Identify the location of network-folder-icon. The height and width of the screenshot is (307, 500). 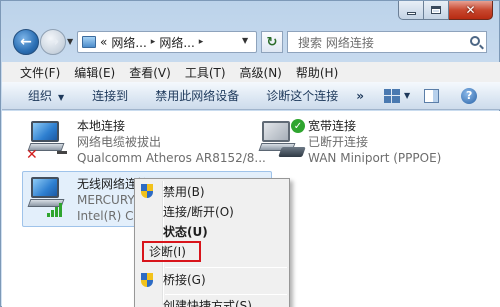
(89, 42).